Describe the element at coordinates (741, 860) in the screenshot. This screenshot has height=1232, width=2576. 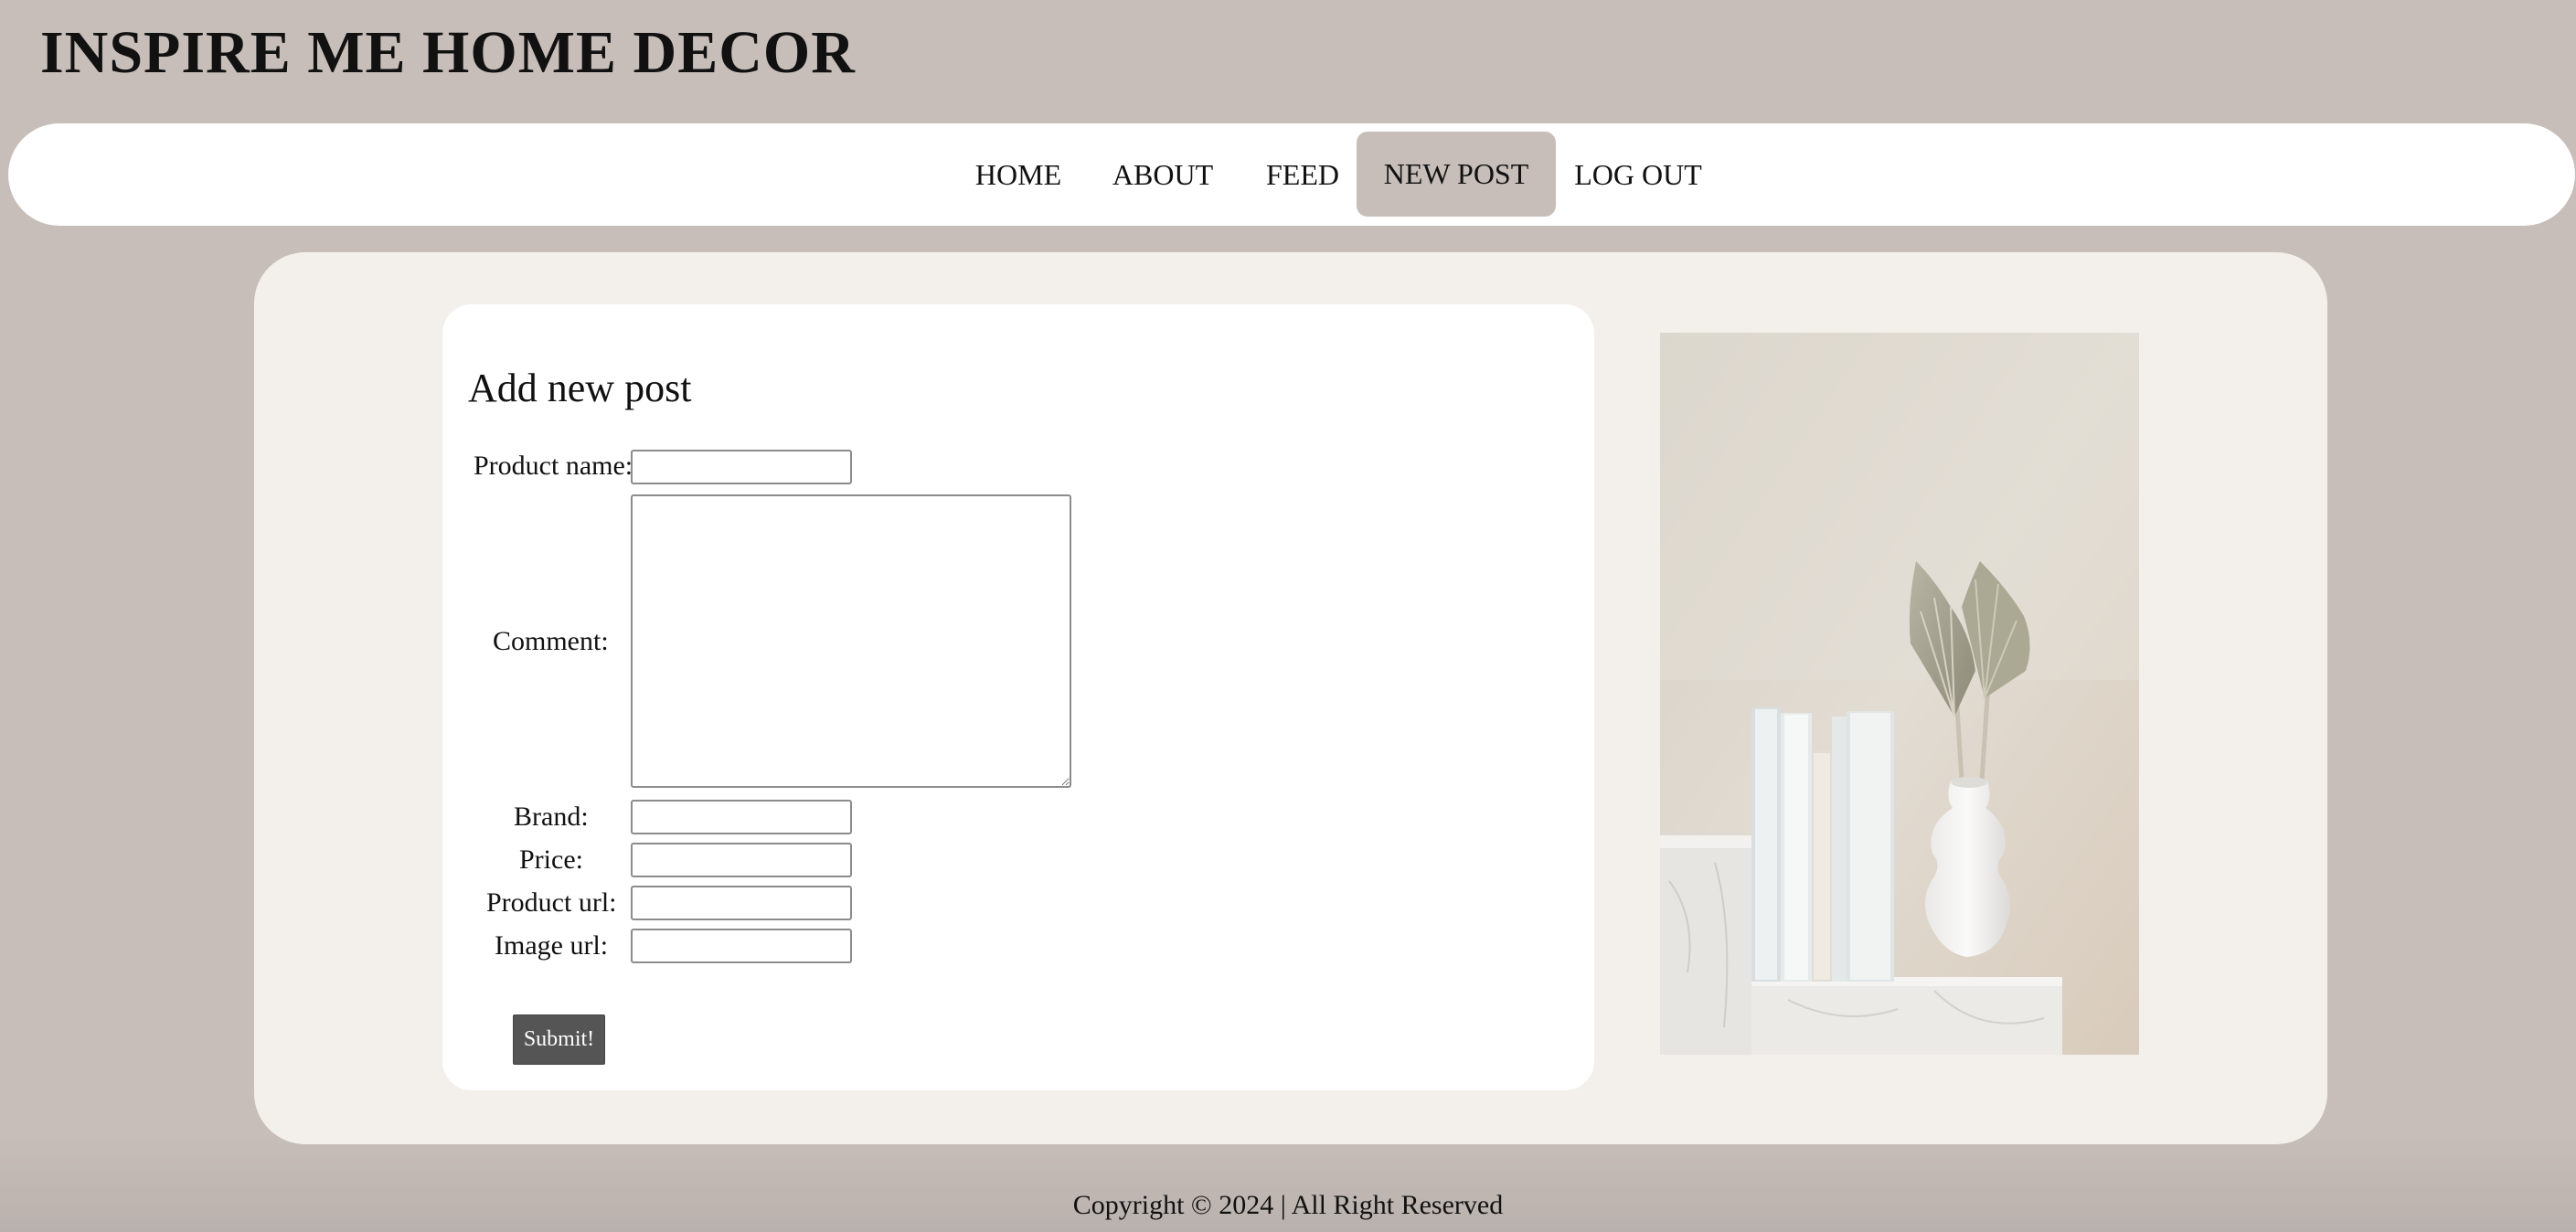
I see `price-input` at that location.